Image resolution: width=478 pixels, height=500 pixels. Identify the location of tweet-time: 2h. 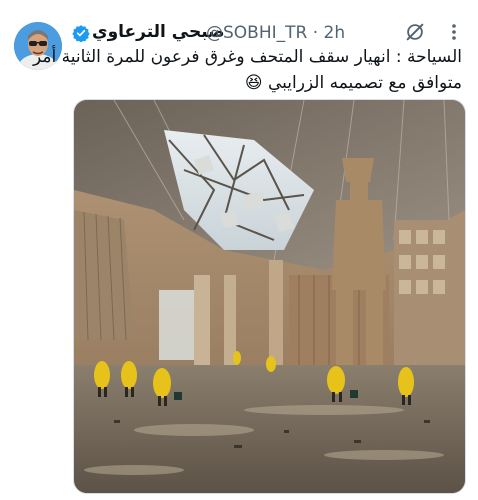
(335, 33).